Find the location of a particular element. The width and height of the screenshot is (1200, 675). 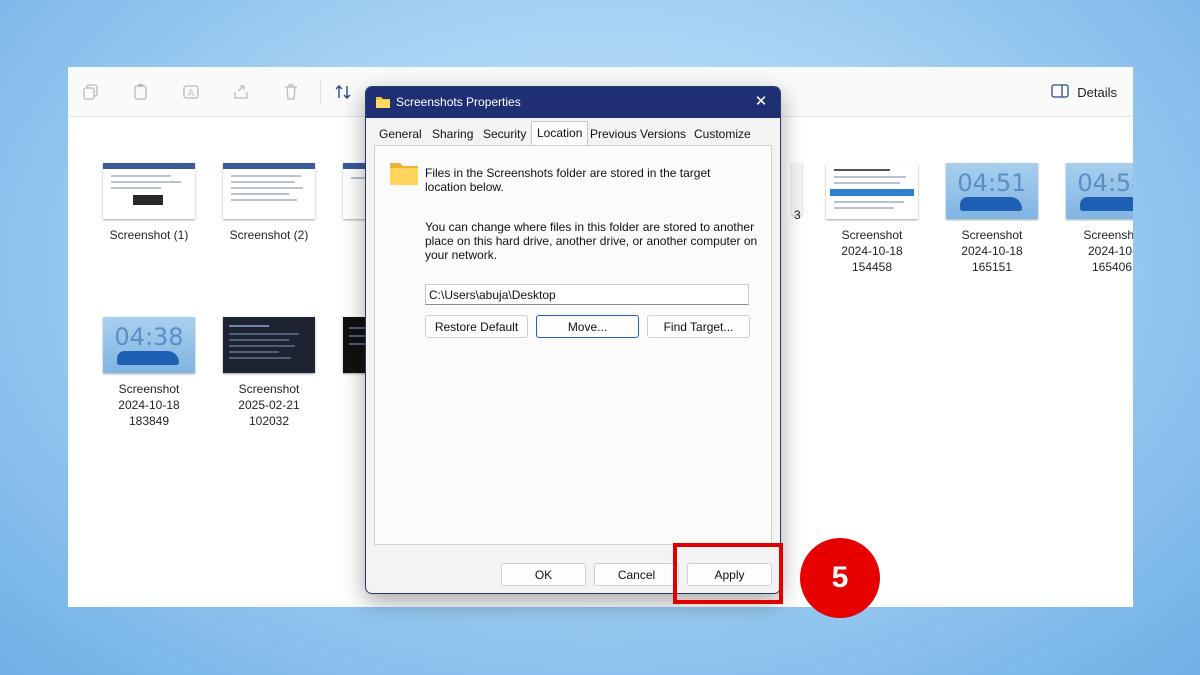

file-name: Screenshot (2) is located at coordinates (269, 235).